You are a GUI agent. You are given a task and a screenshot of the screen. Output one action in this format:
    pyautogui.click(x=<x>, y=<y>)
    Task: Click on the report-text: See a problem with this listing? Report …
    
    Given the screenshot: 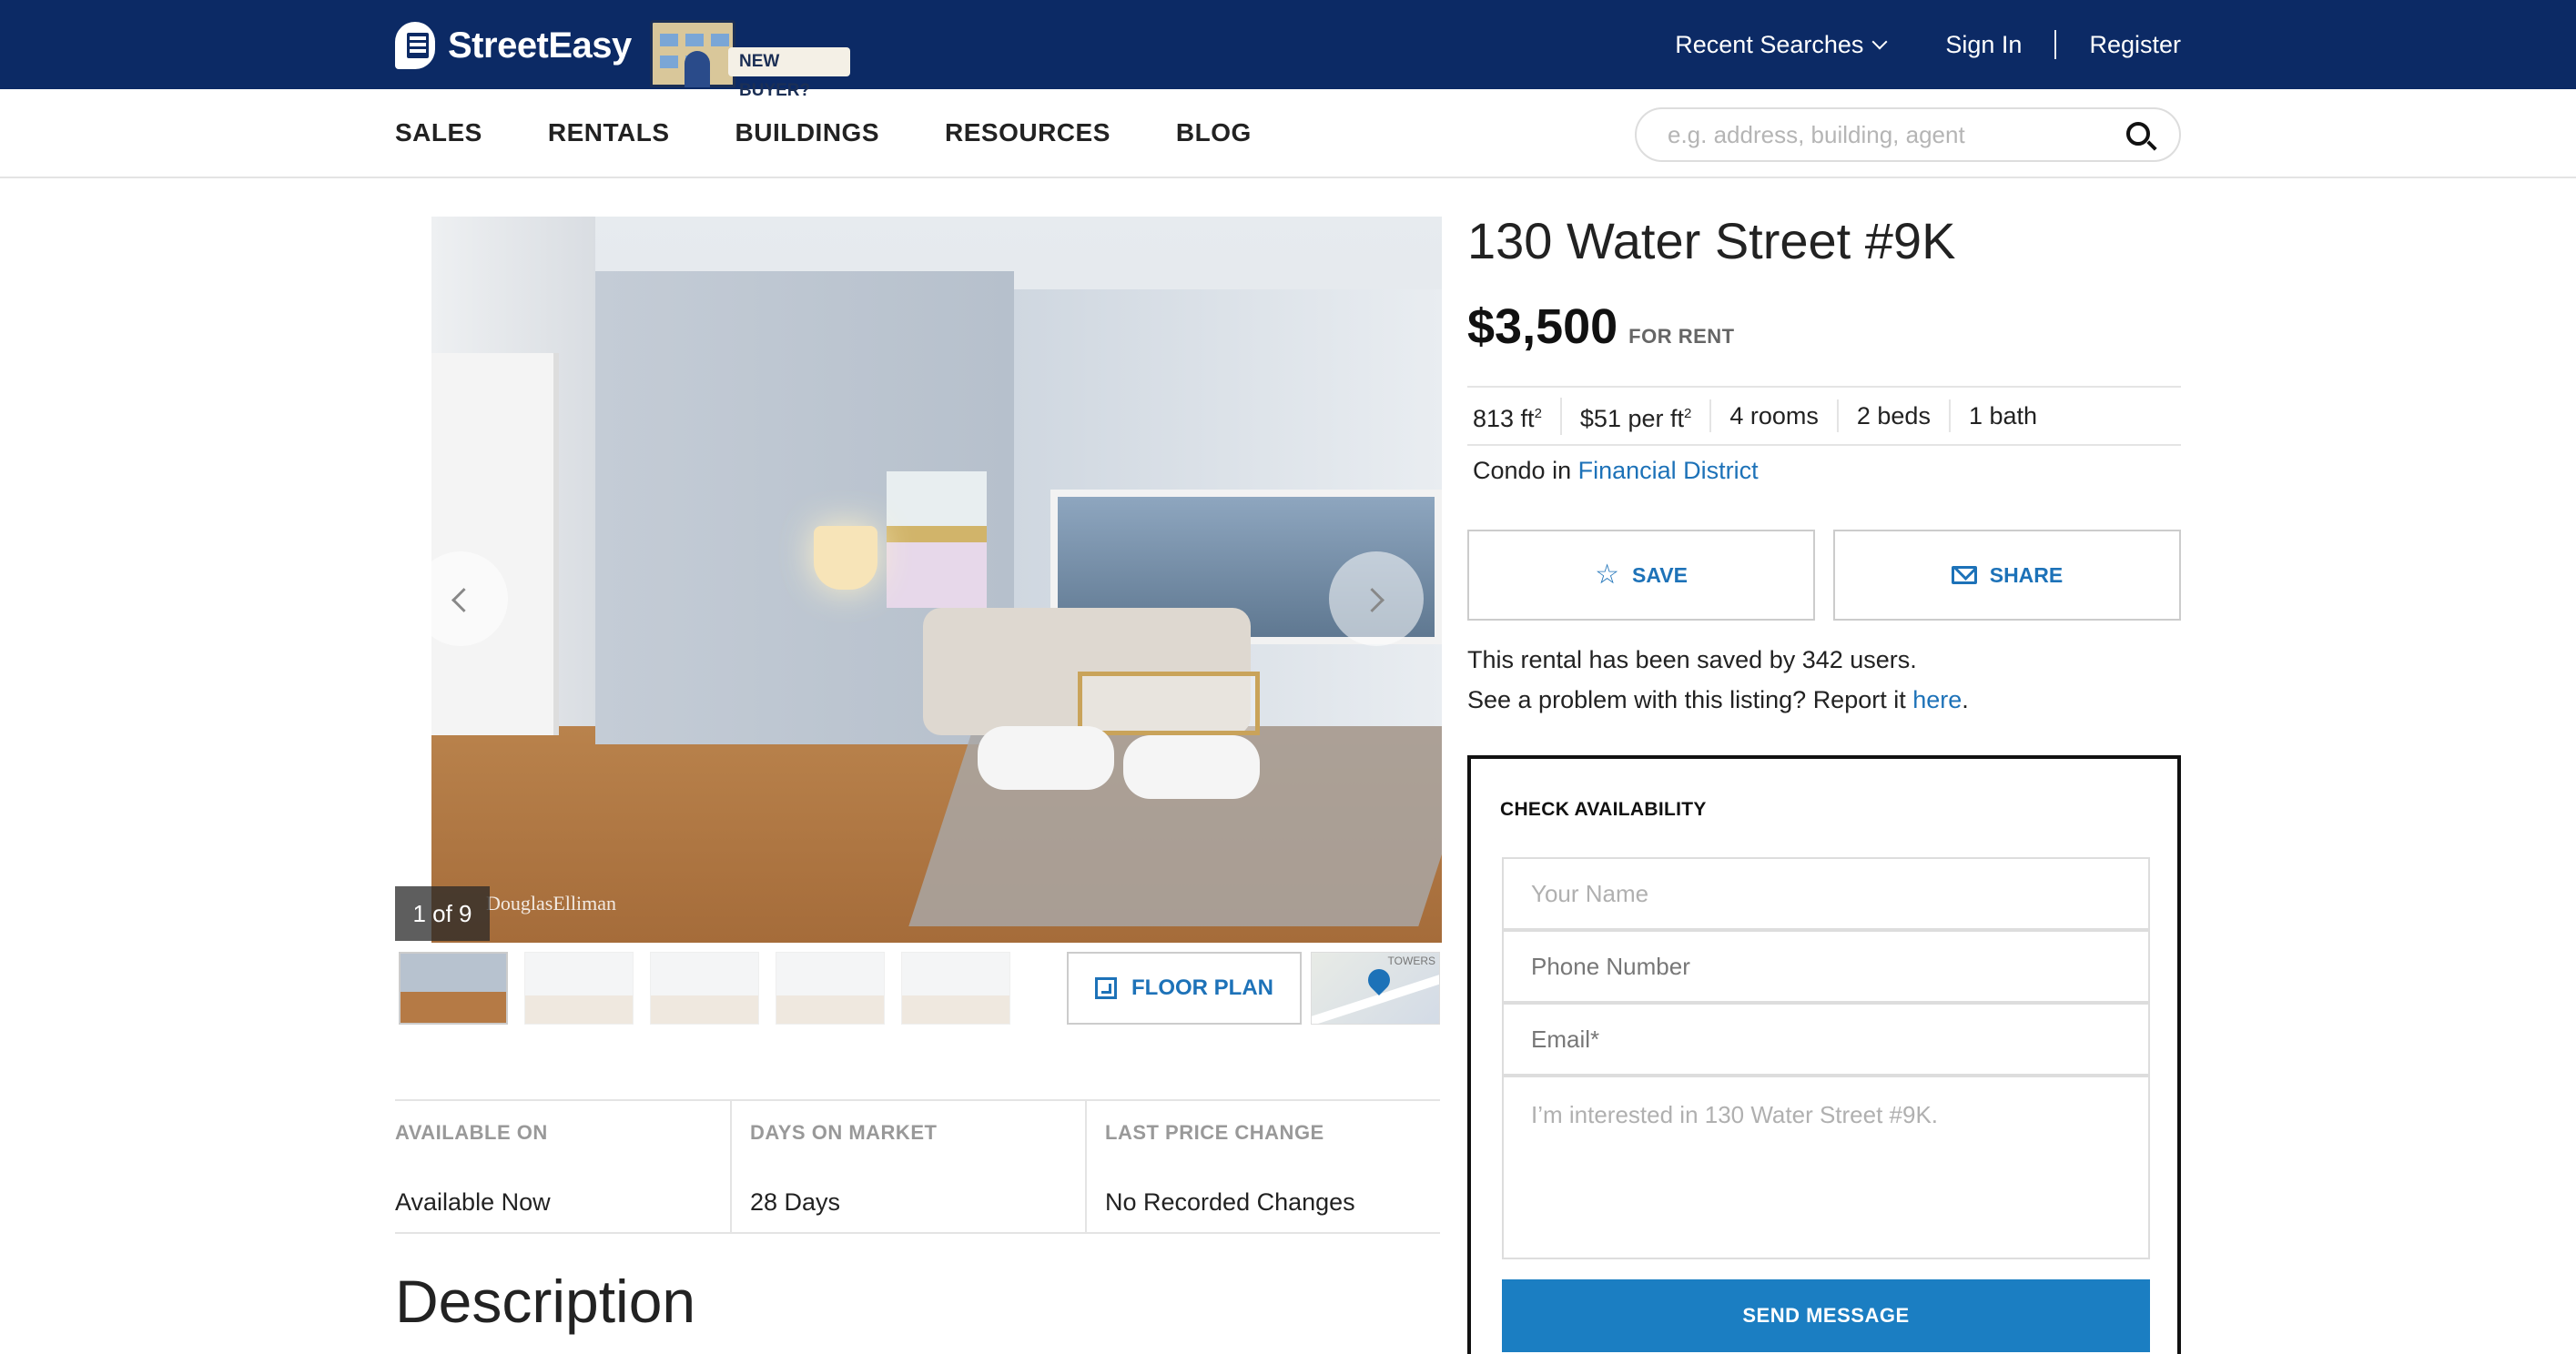 What is the action you would take?
    pyautogui.click(x=1690, y=699)
    